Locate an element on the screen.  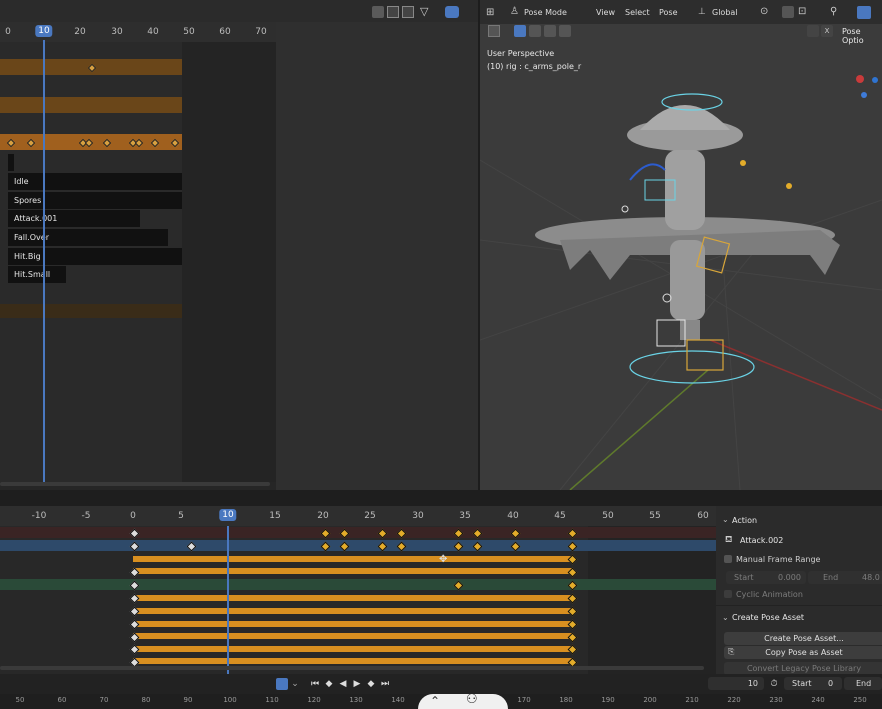
record-icon is located at coordinates (282, 684).